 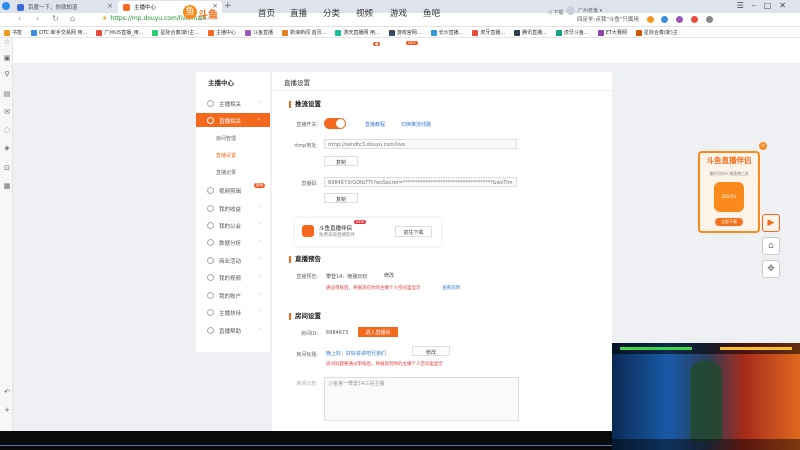 What do you see at coordinates (233, 155) in the screenshot?
I see `sidebar-subitem: 直播设置` at bounding box center [233, 155].